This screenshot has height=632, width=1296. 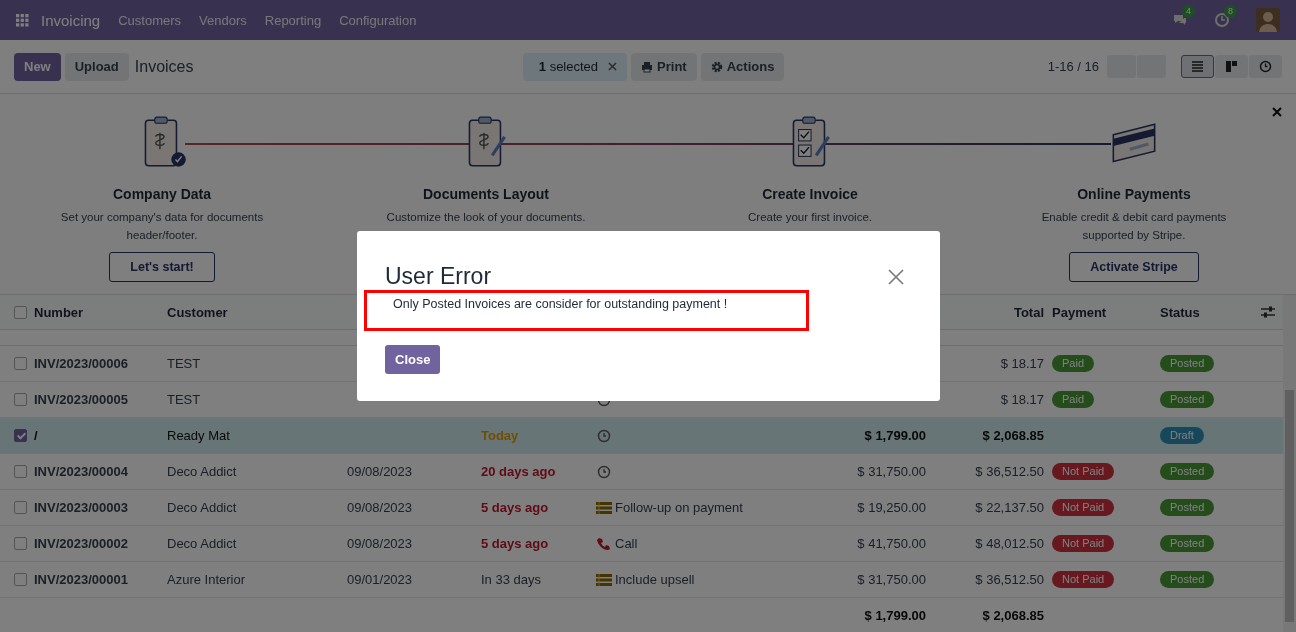 What do you see at coordinates (36, 435) in the screenshot?
I see `table-cell: /` at bounding box center [36, 435].